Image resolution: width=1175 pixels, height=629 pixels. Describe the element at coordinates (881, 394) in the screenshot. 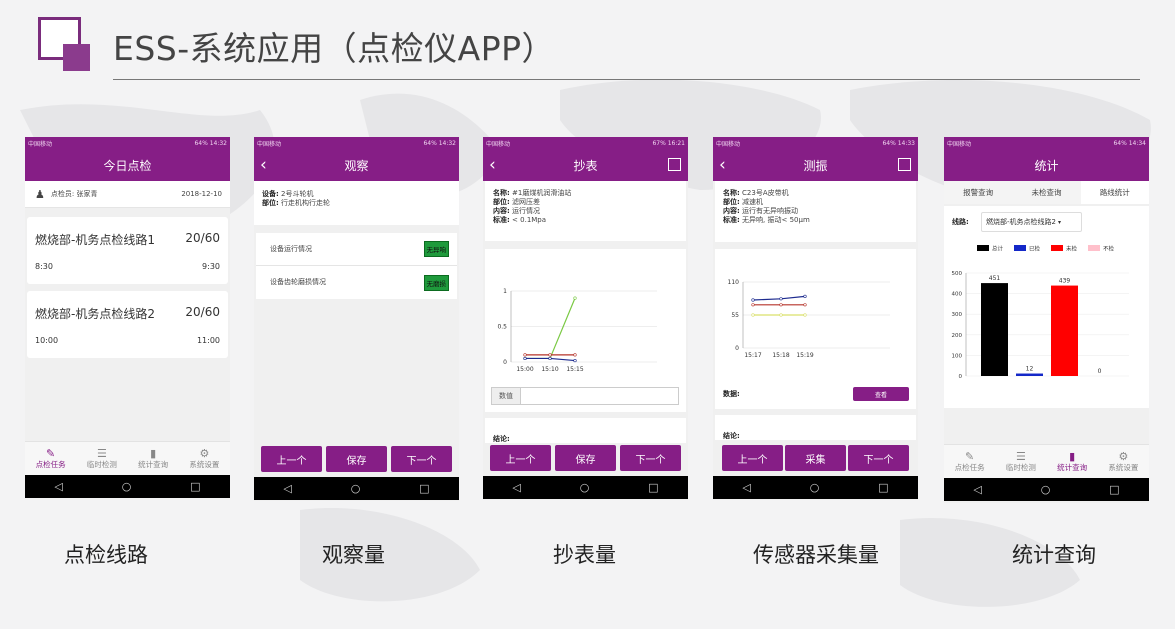

I see `view-button: 查看` at that location.